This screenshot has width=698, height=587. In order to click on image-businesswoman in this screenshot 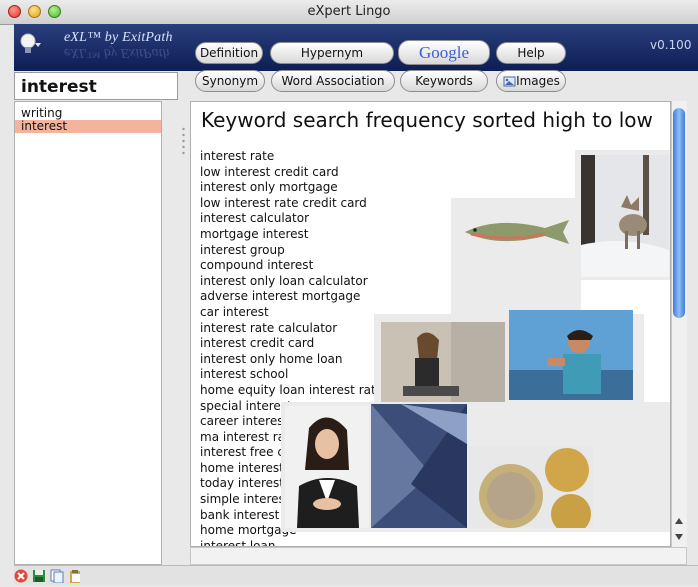, I will do `click(327, 467)`.